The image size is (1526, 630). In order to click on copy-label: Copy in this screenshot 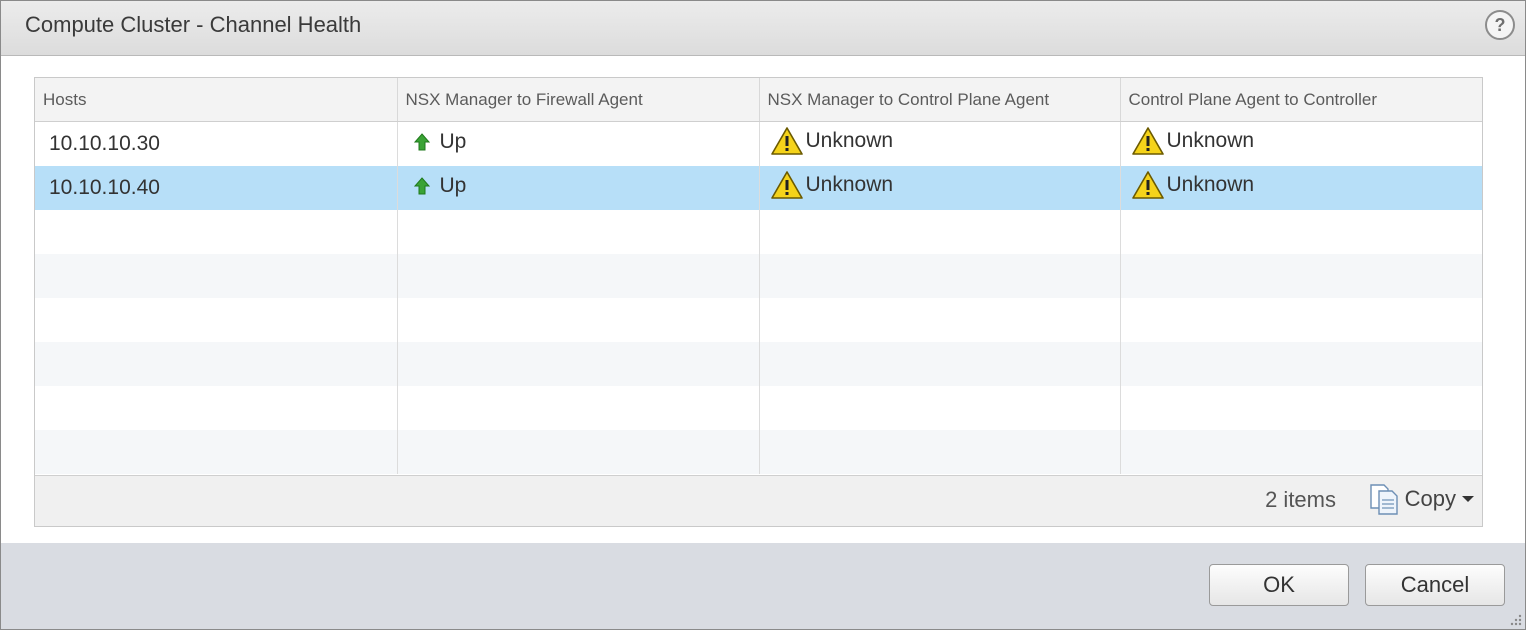, I will do `click(1430, 498)`.